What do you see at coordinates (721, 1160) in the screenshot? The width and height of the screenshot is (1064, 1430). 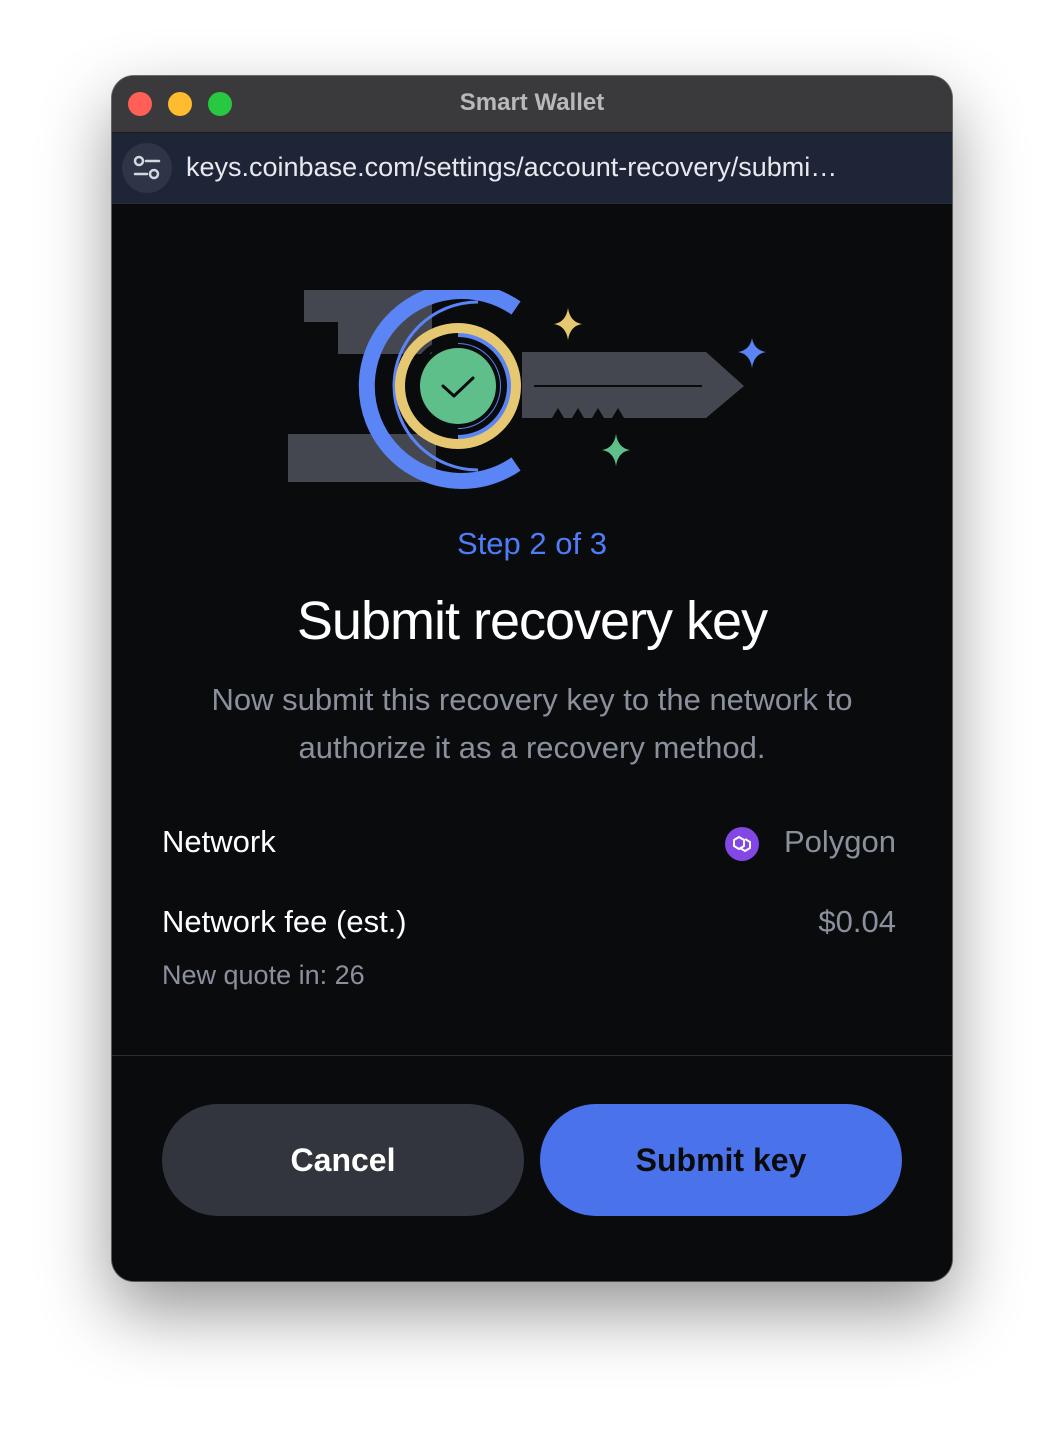 I see `submit-key-button: Submit key` at bounding box center [721, 1160].